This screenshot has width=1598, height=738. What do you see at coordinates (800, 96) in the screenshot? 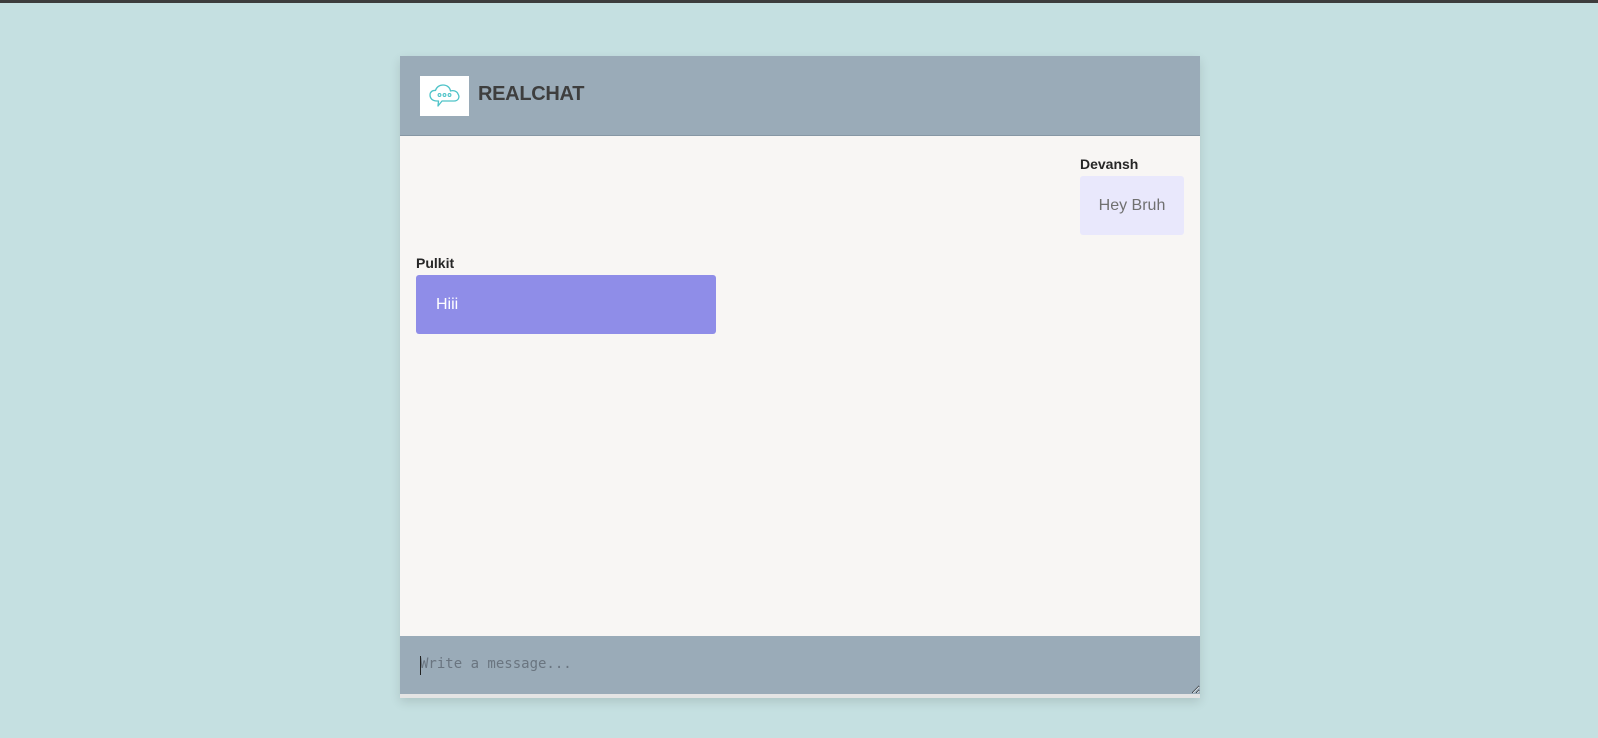
I see `chat-header: REALCHAT` at bounding box center [800, 96].